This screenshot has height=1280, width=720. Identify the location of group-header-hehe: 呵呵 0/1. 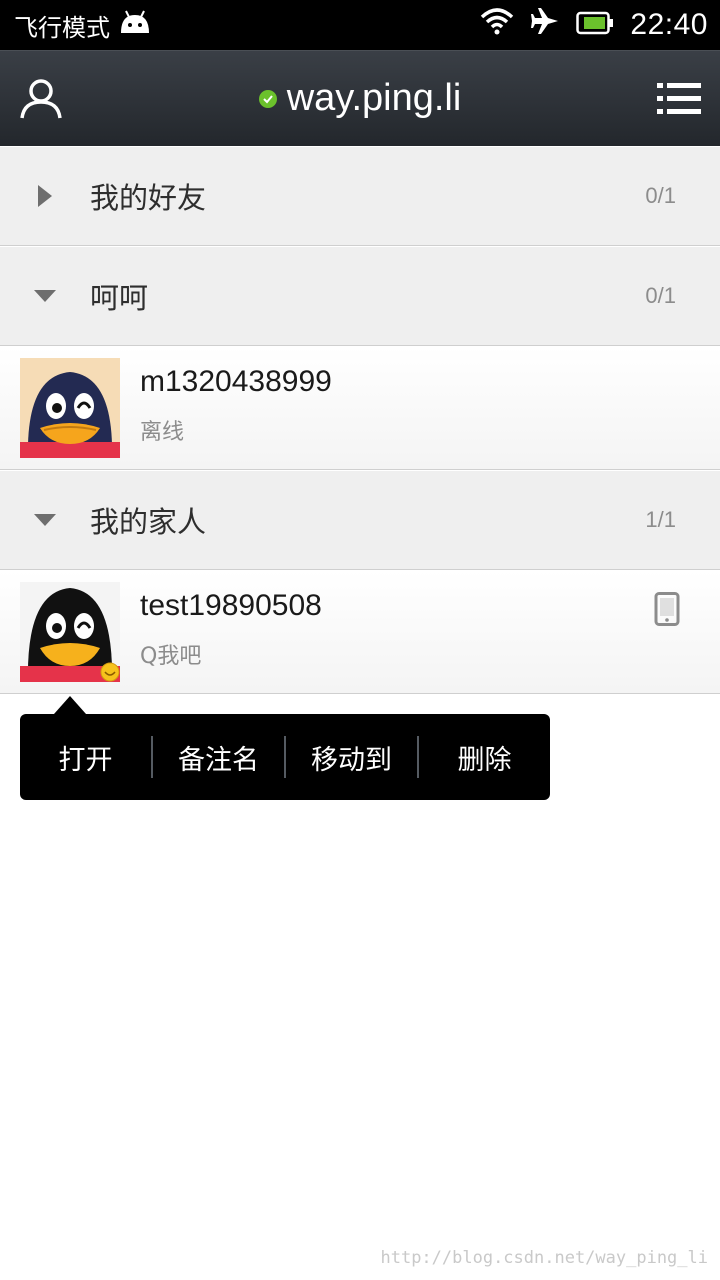
(360, 296).